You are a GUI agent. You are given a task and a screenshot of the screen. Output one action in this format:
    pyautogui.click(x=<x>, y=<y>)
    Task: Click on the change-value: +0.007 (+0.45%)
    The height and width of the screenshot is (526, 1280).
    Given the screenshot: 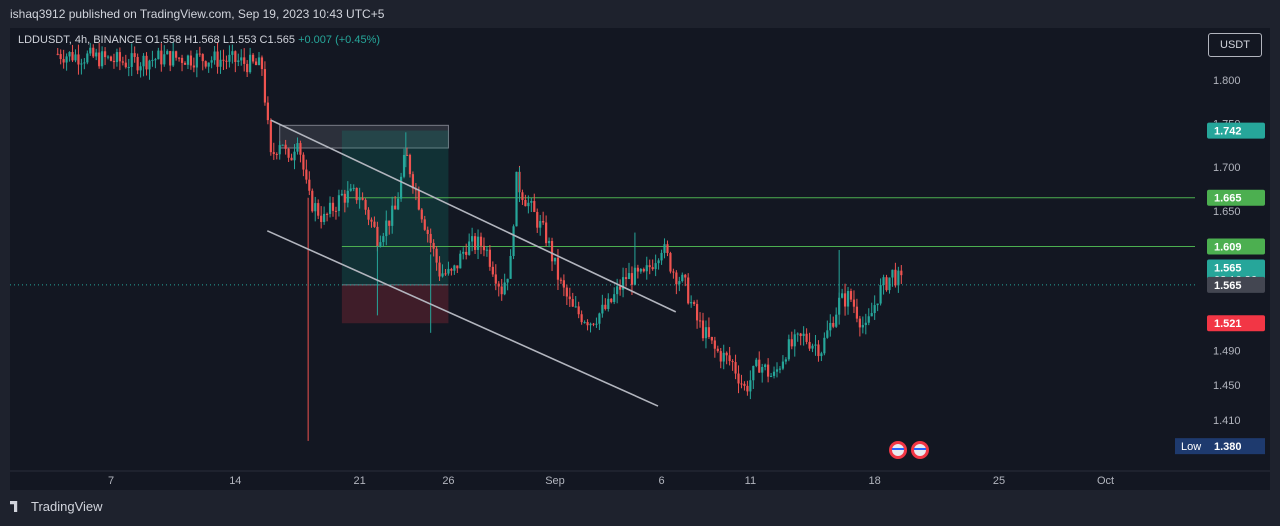 What is the action you would take?
    pyautogui.click(x=339, y=40)
    